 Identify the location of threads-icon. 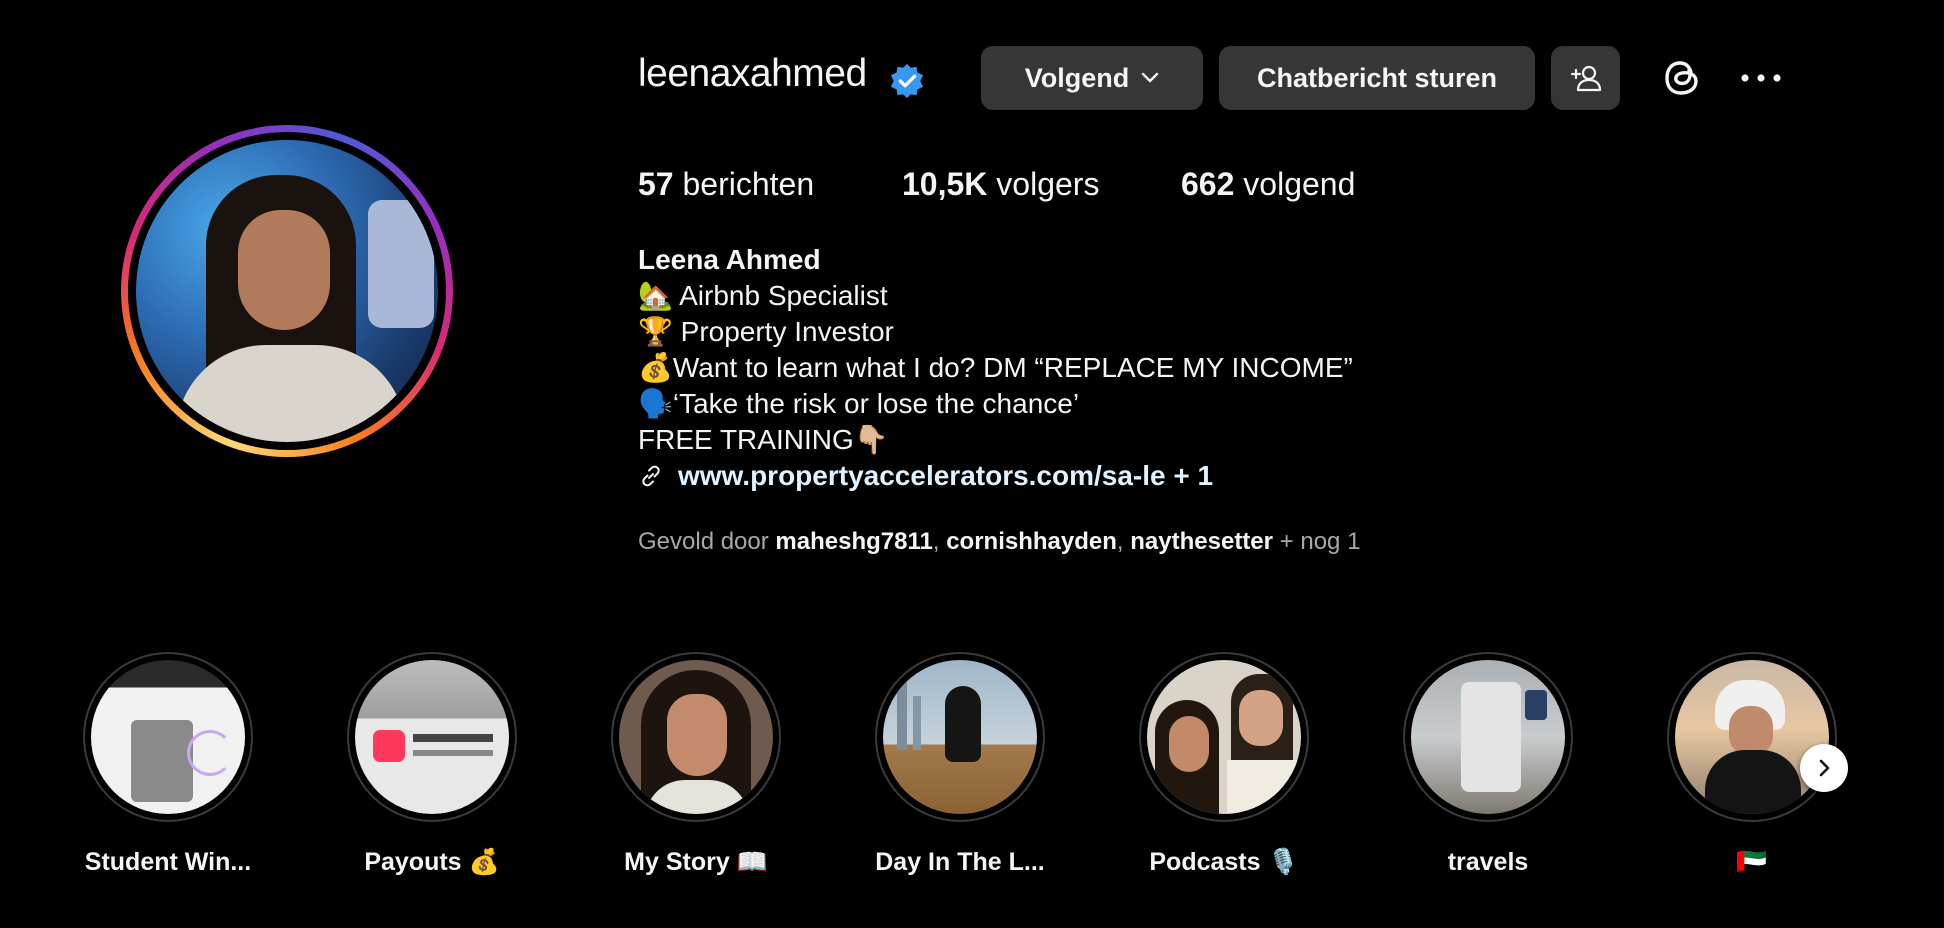
(1683, 78).